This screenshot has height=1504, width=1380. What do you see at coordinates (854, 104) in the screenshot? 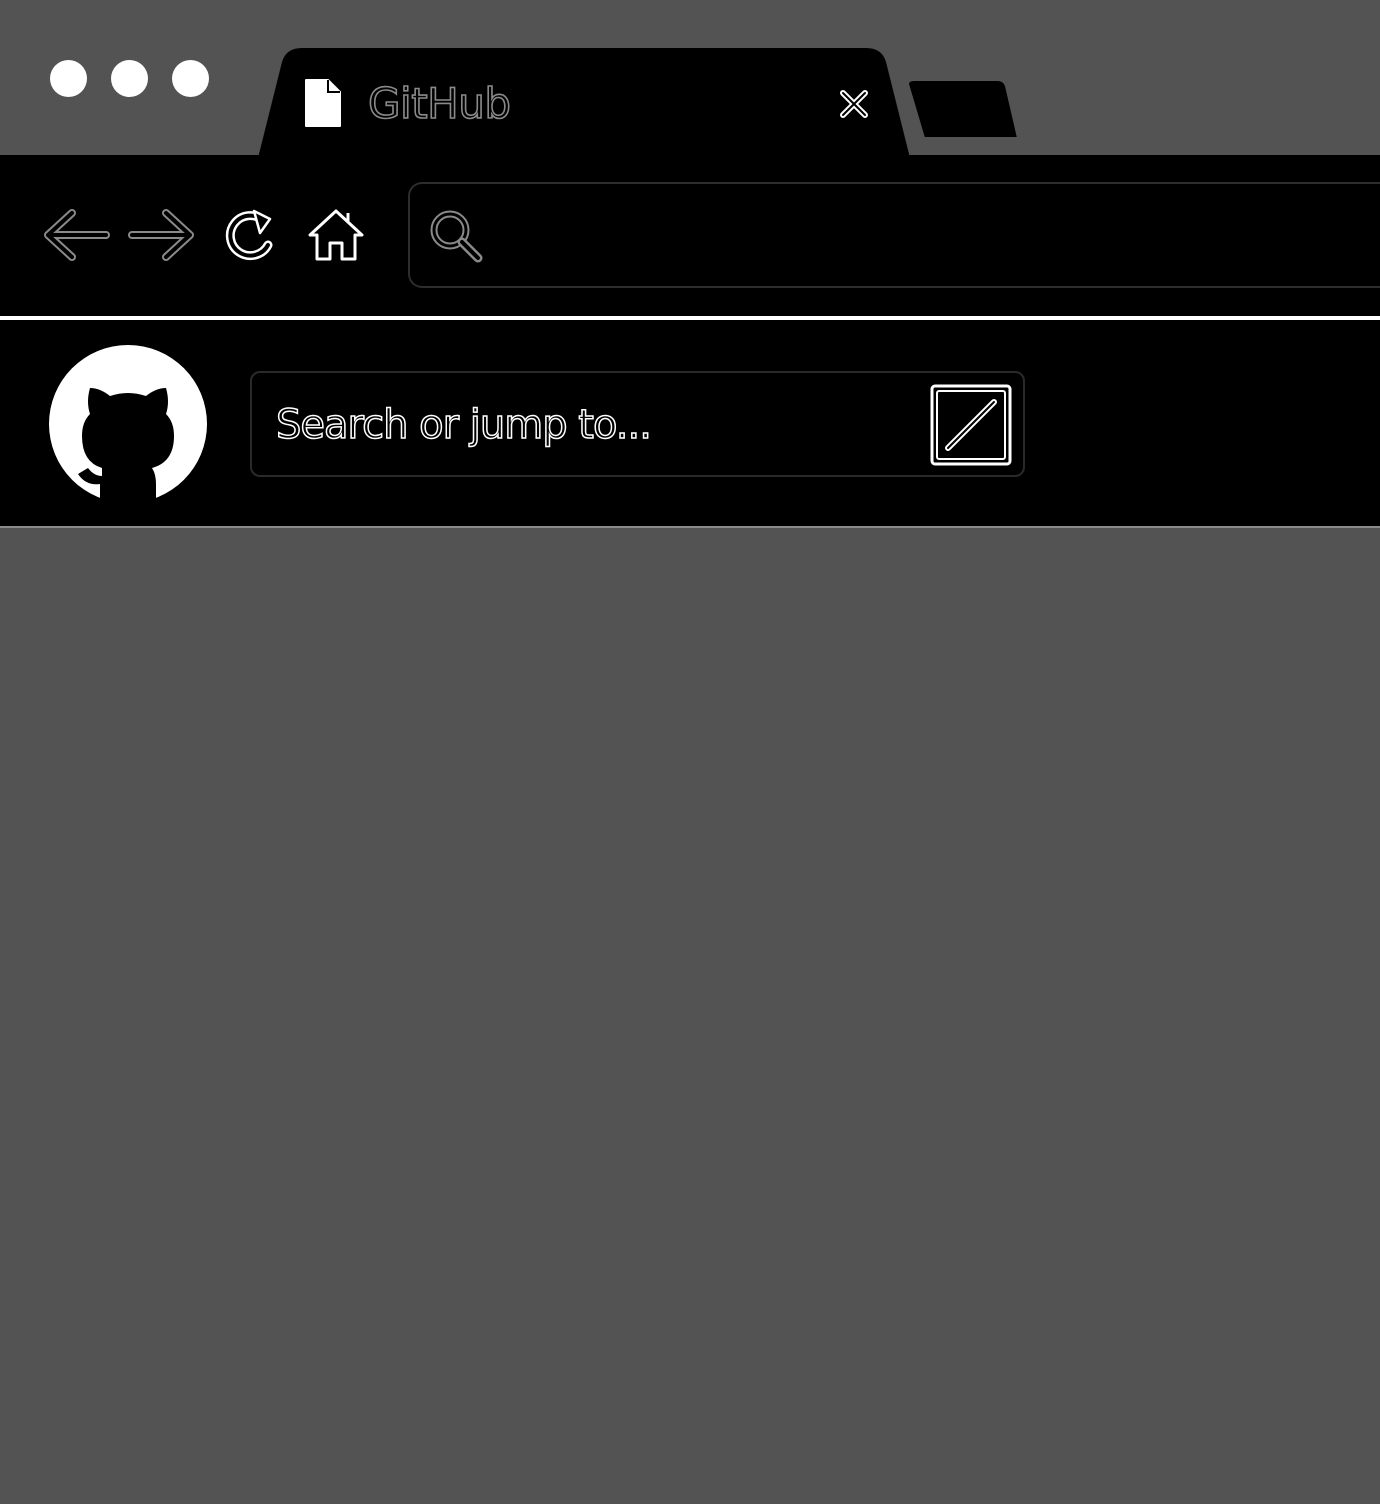
I see `close-icon` at bounding box center [854, 104].